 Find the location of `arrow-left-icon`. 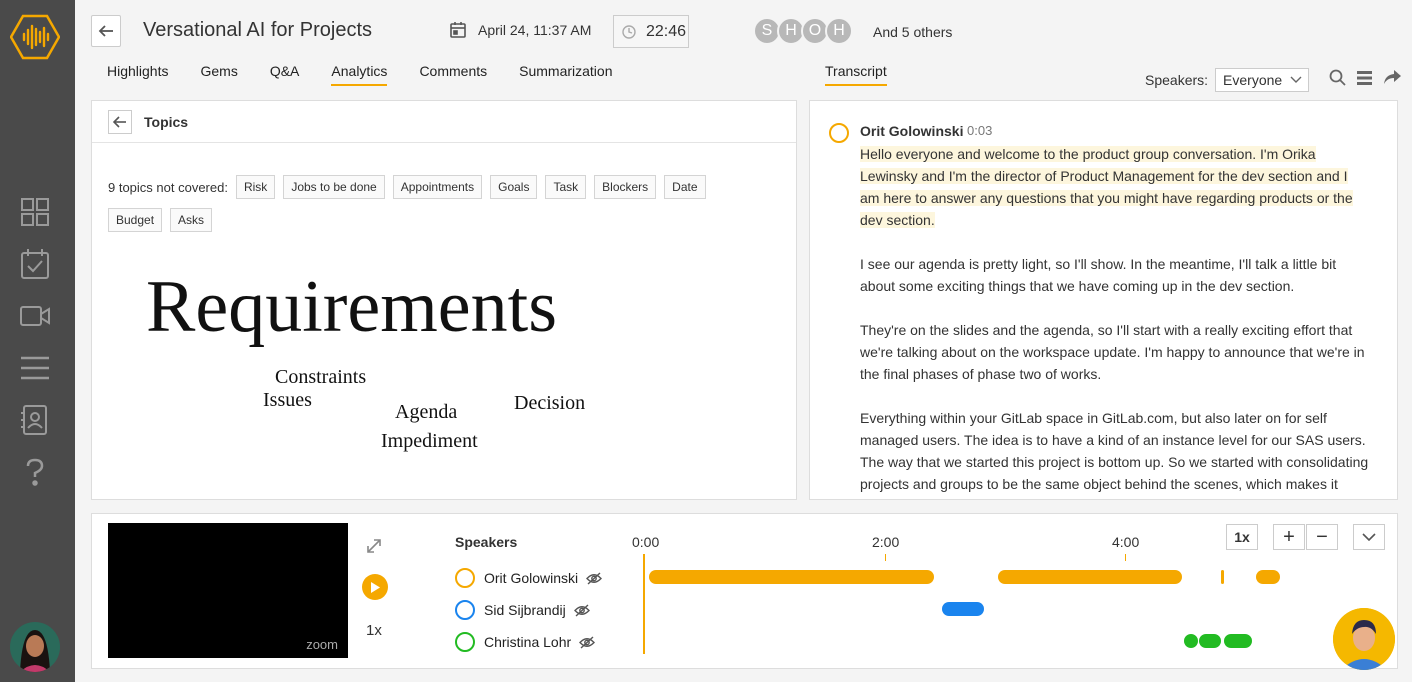

arrow-left-icon is located at coordinates (119, 121).